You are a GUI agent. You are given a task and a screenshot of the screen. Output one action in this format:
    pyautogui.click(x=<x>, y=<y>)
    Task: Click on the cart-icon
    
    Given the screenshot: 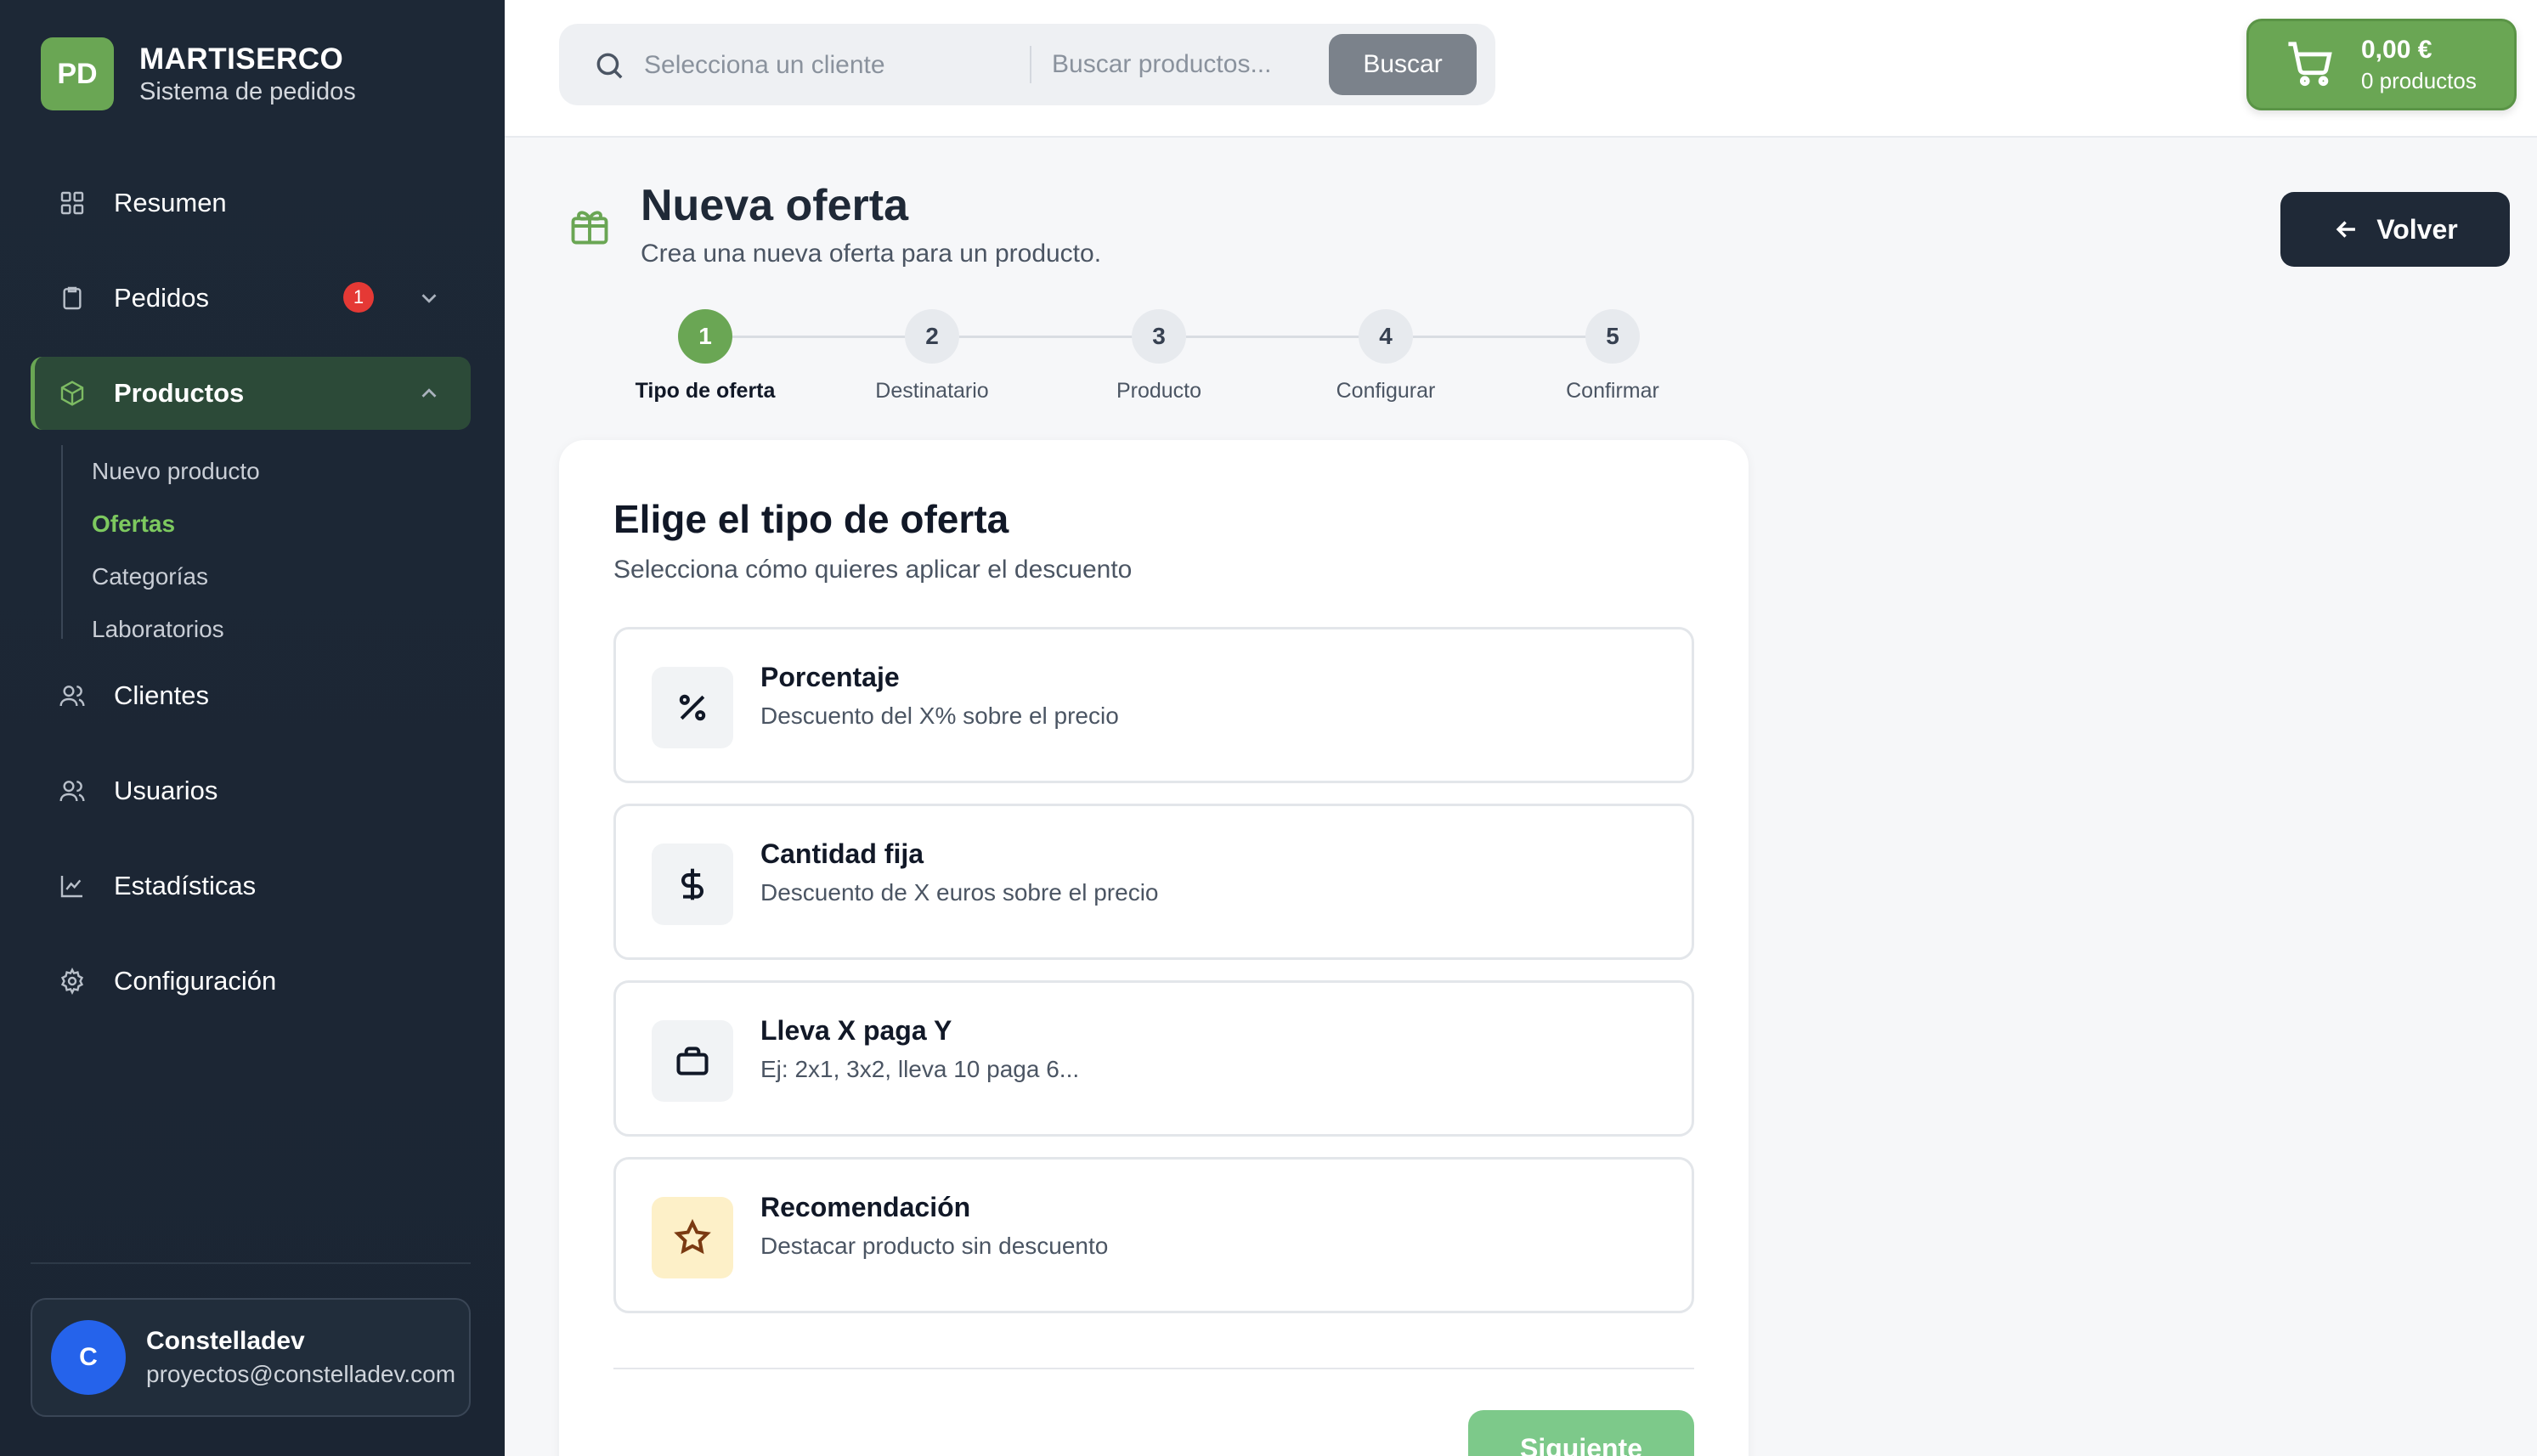 What is the action you would take?
    pyautogui.click(x=2310, y=65)
    